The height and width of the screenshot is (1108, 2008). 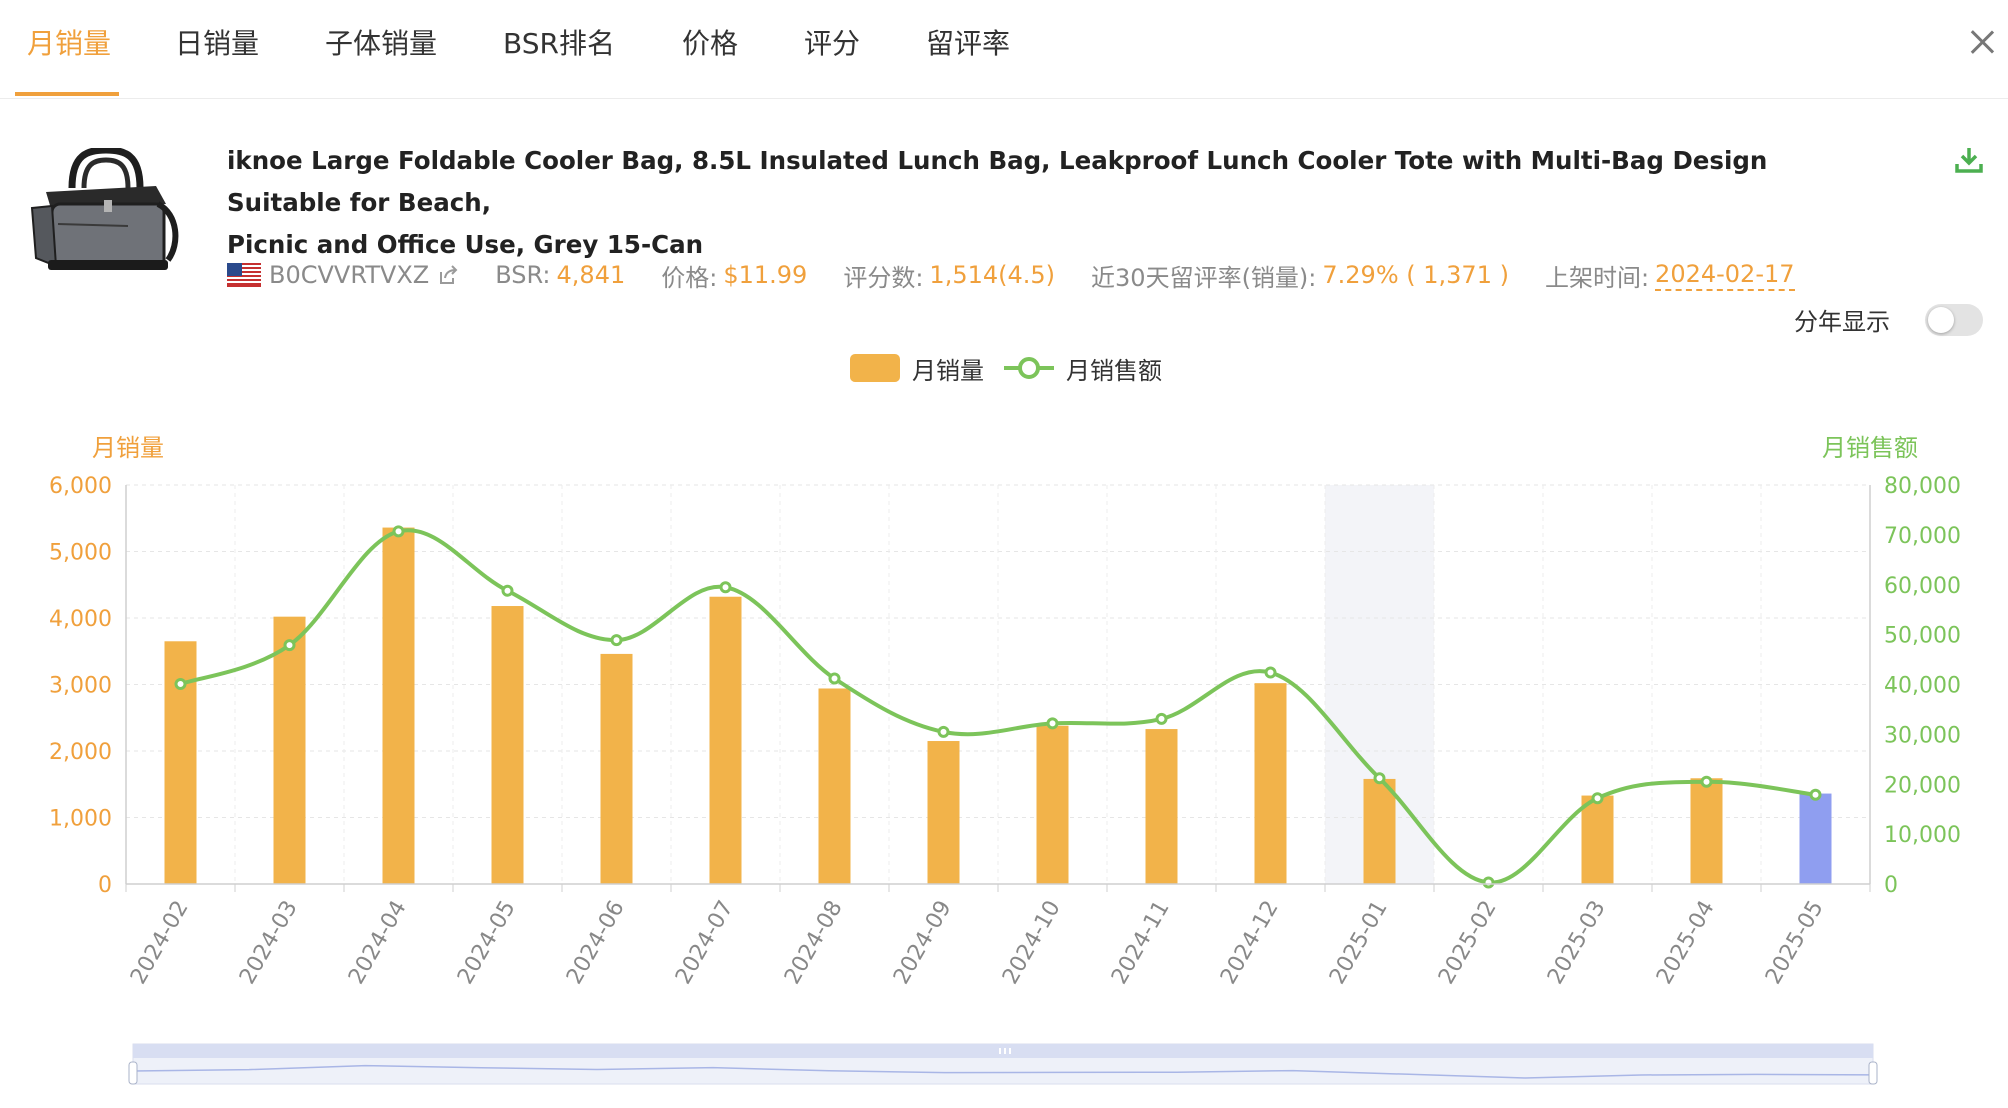 I want to click on tab-review-rate: 留评率, so click(x=968, y=42).